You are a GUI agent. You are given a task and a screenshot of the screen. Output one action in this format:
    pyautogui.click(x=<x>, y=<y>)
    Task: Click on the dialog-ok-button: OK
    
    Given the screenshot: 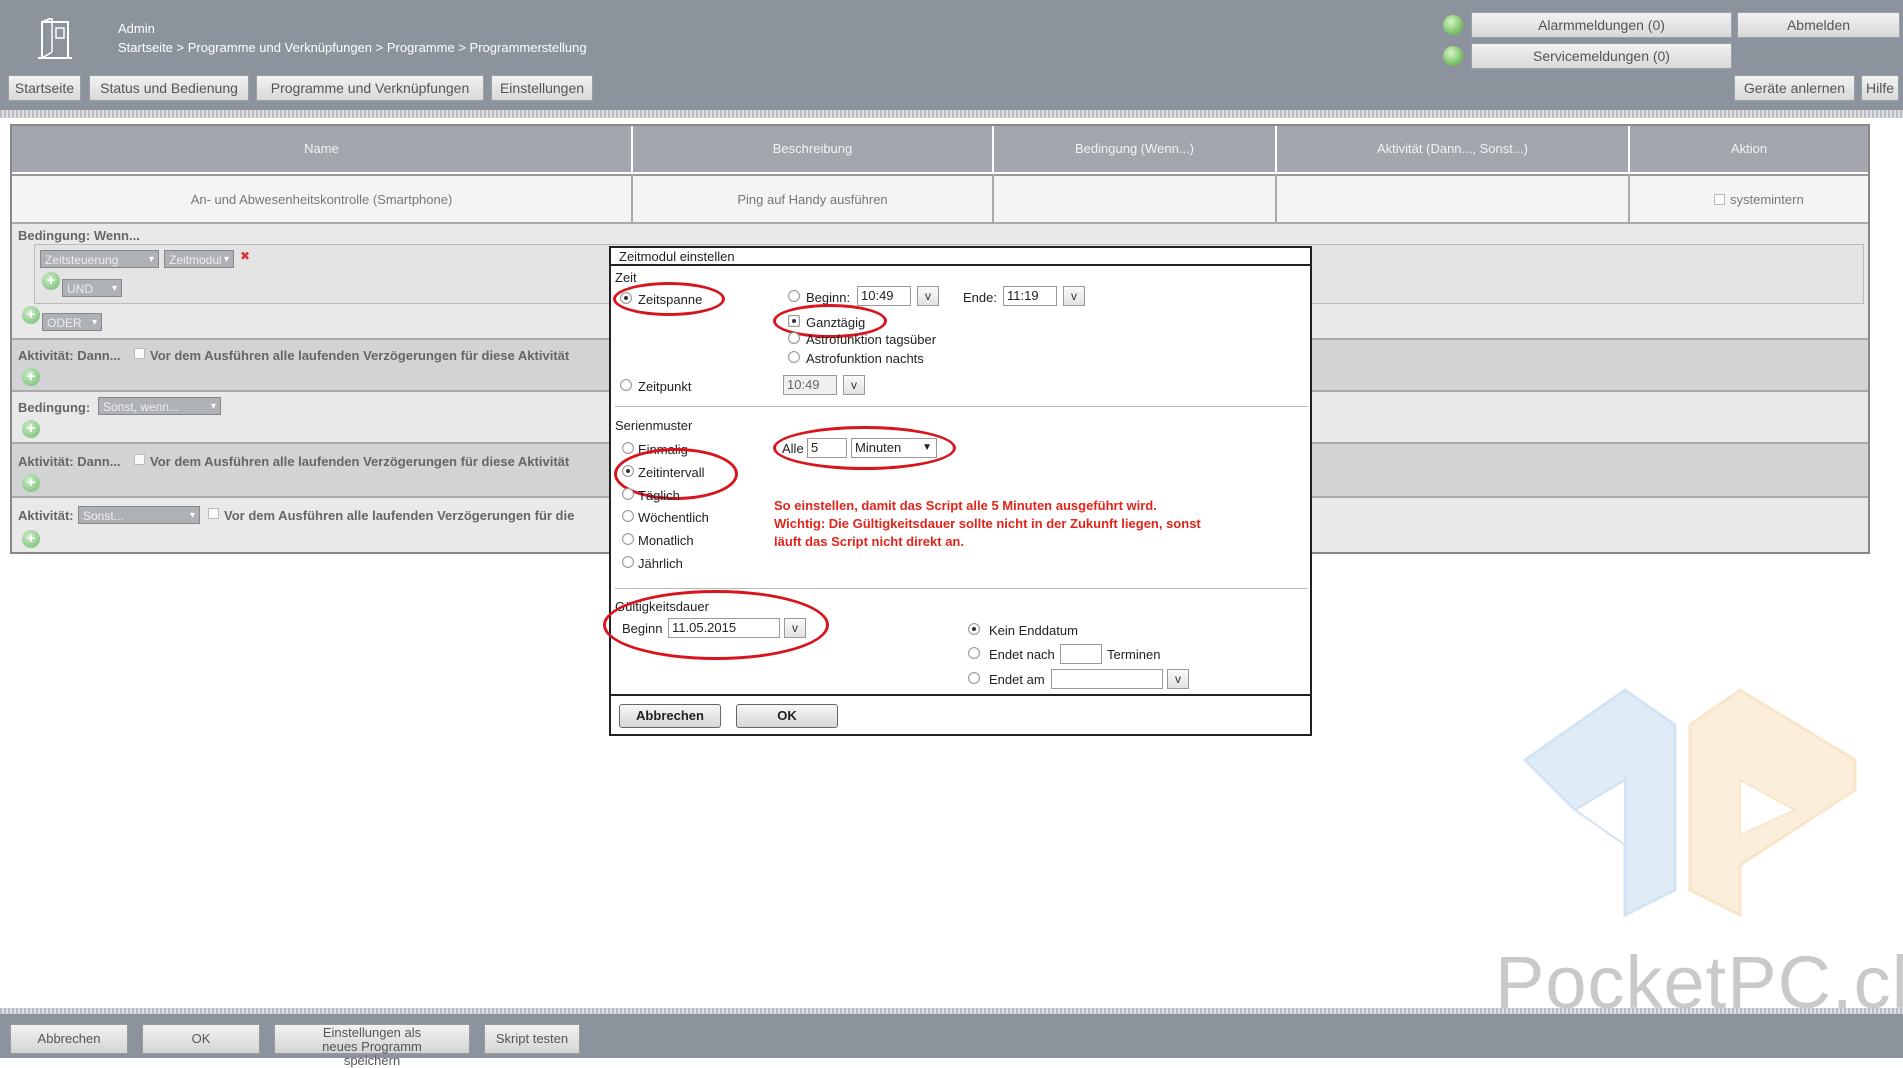 What is the action you would take?
    pyautogui.click(x=787, y=716)
    